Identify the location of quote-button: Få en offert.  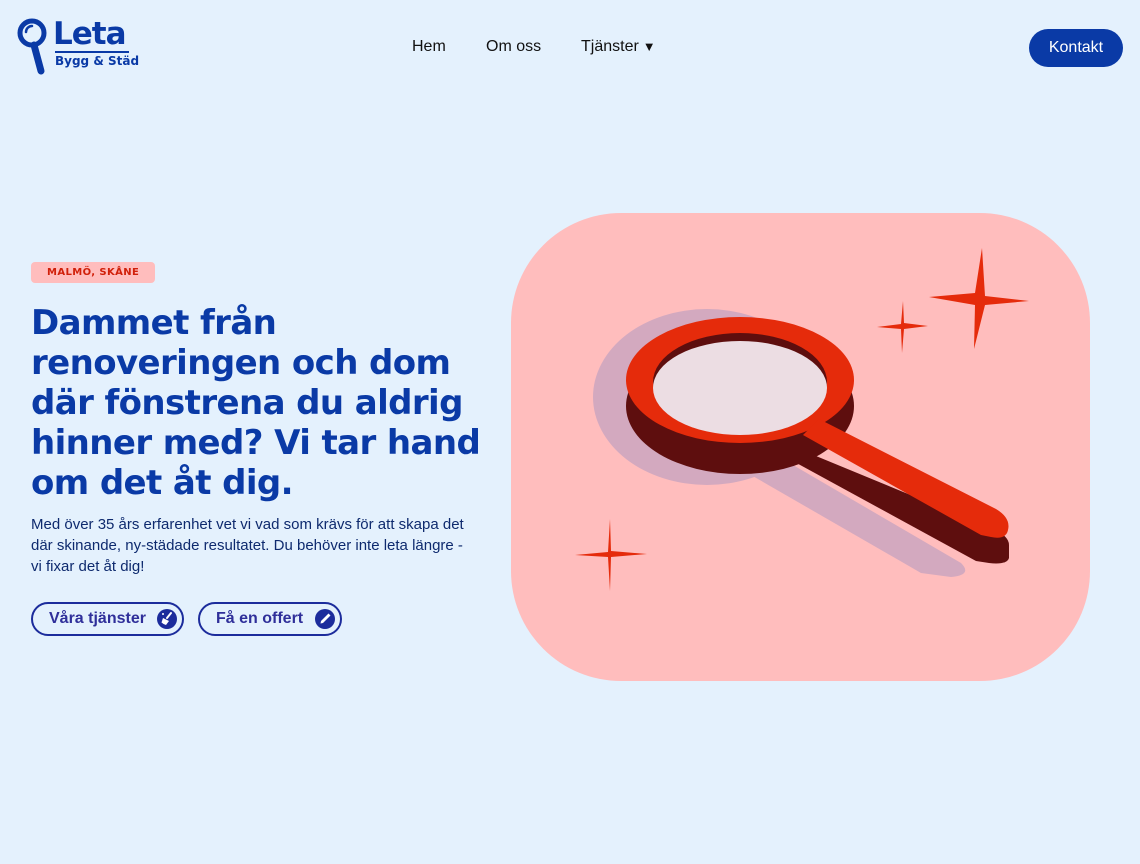
(270, 619).